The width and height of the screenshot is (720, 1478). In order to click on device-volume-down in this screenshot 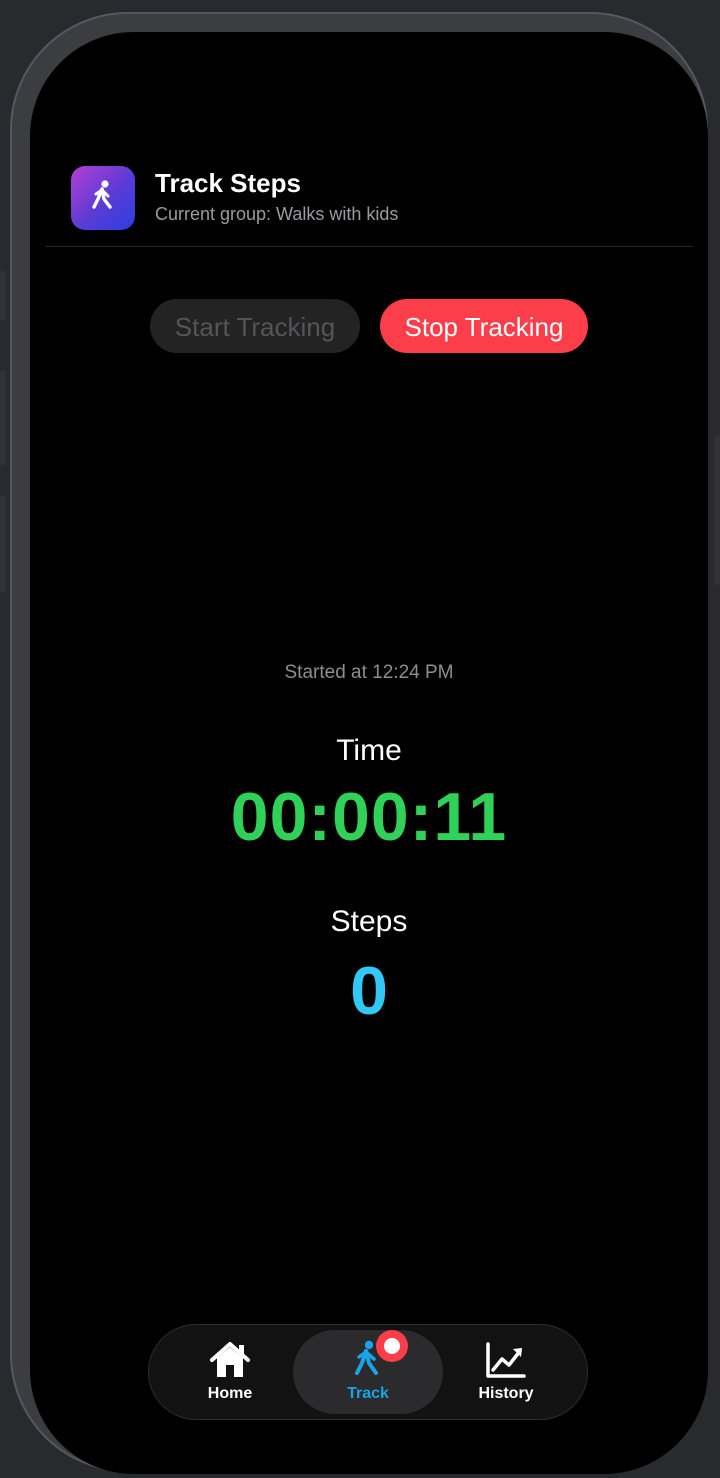, I will do `click(3, 544)`.